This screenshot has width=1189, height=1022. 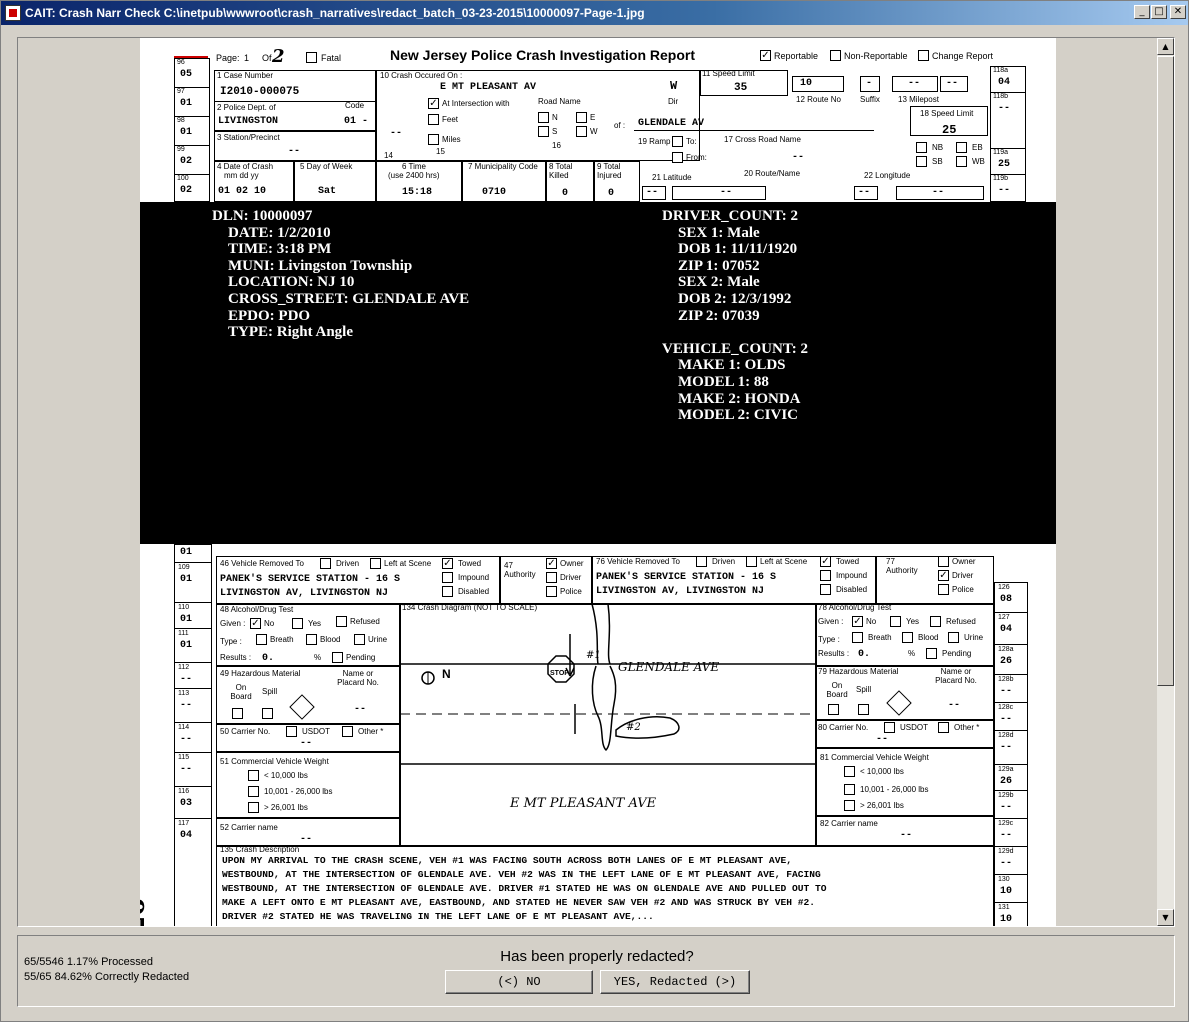 I want to click on side-code-label: 128c, so click(x=1006, y=707).